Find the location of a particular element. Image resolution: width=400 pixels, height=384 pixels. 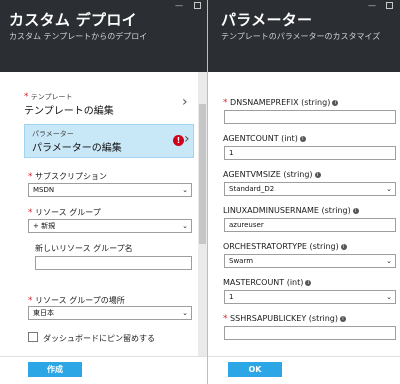

blade-subtitle: テンプレートのパラメーターのカスタマイズ is located at coordinates (301, 36).